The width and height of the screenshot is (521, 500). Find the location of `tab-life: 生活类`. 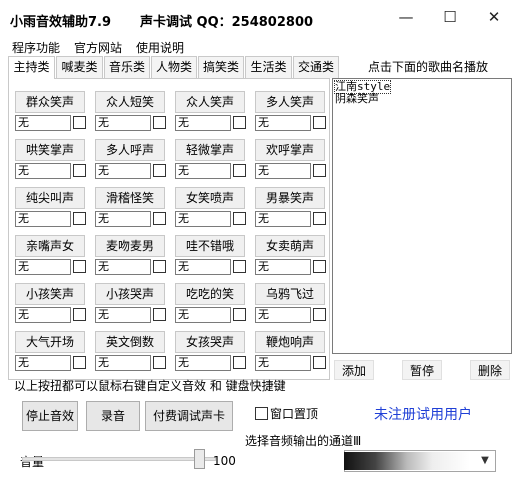

tab-life: 生活类 is located at coordinates (268, 67).